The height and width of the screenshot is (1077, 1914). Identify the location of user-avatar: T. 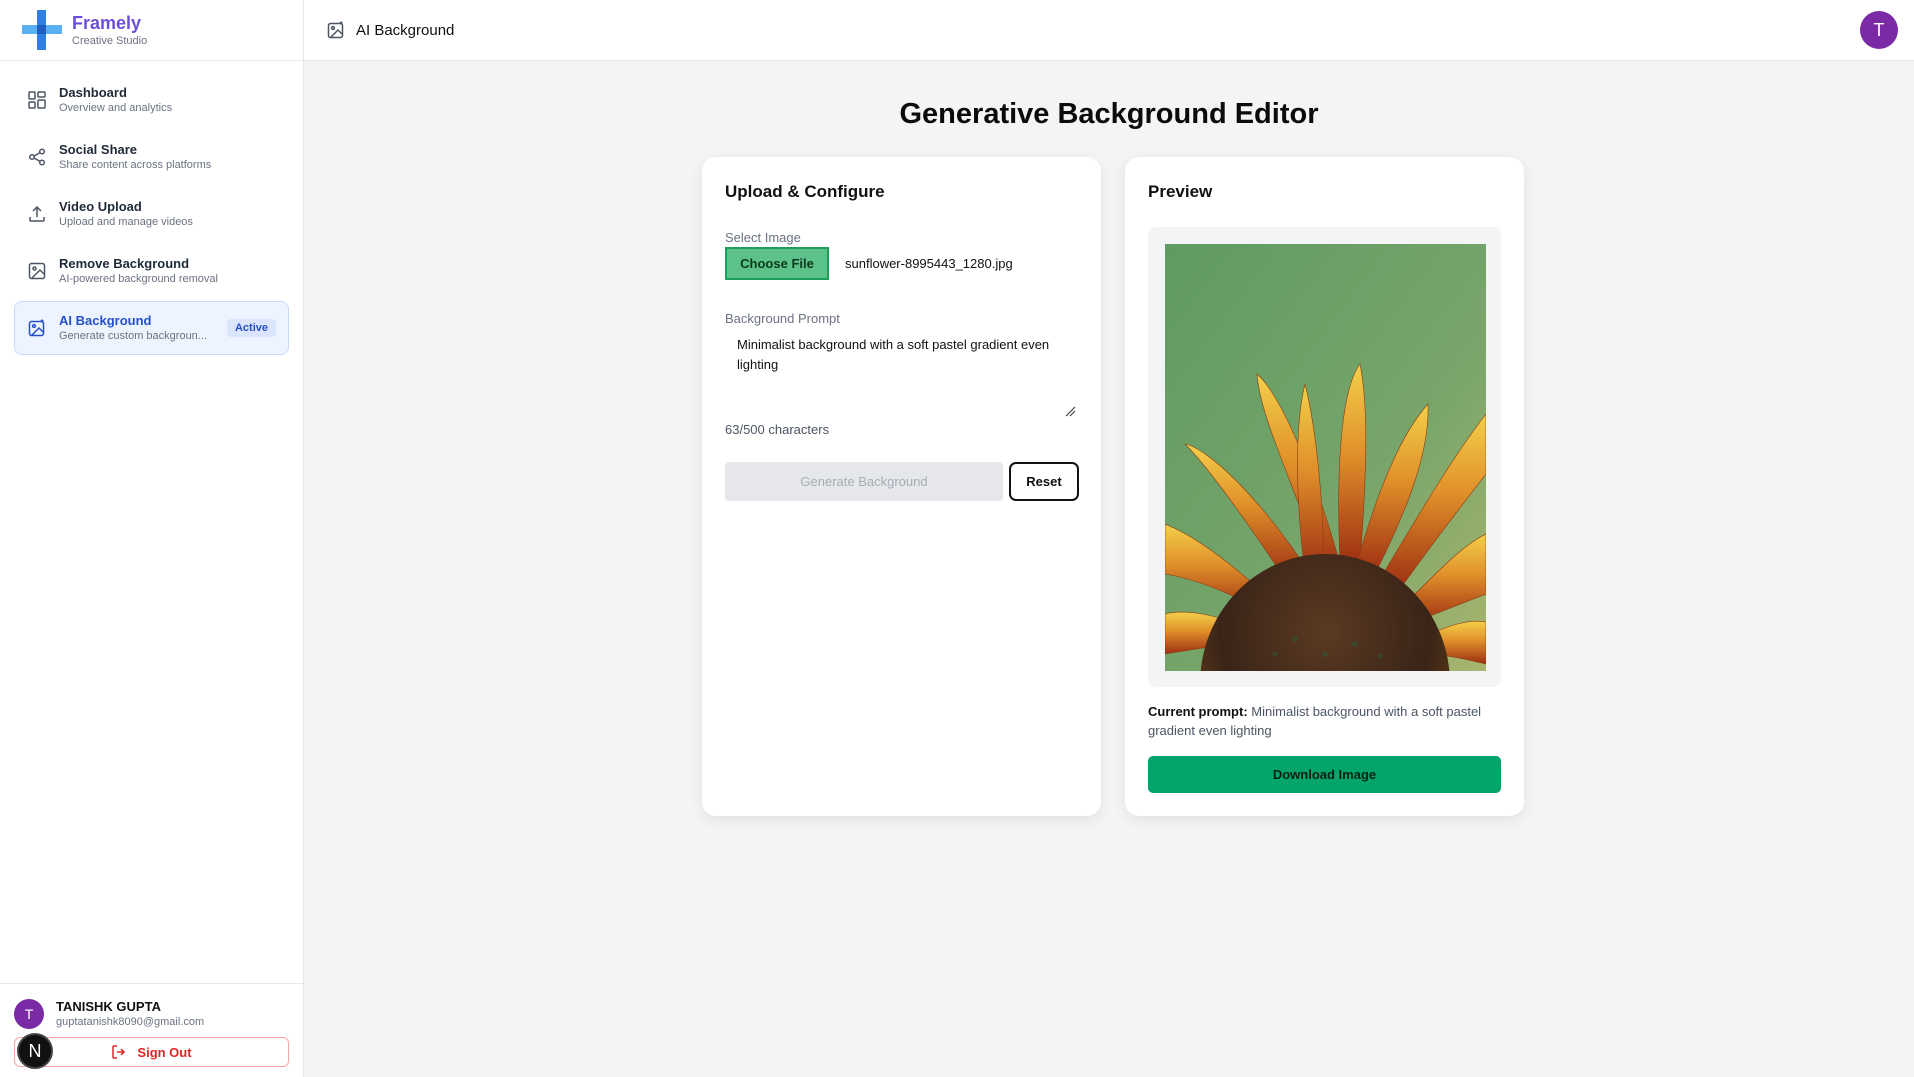
(29, 1013).